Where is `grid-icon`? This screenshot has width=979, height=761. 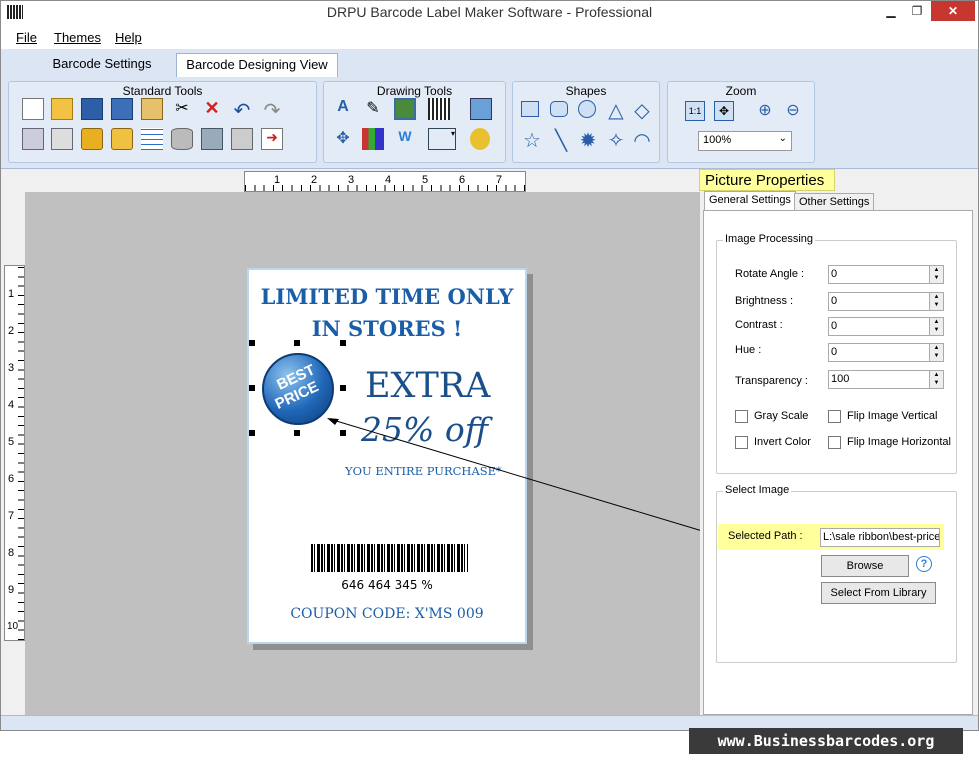 grid-icon is located at coordinates (152, 139).